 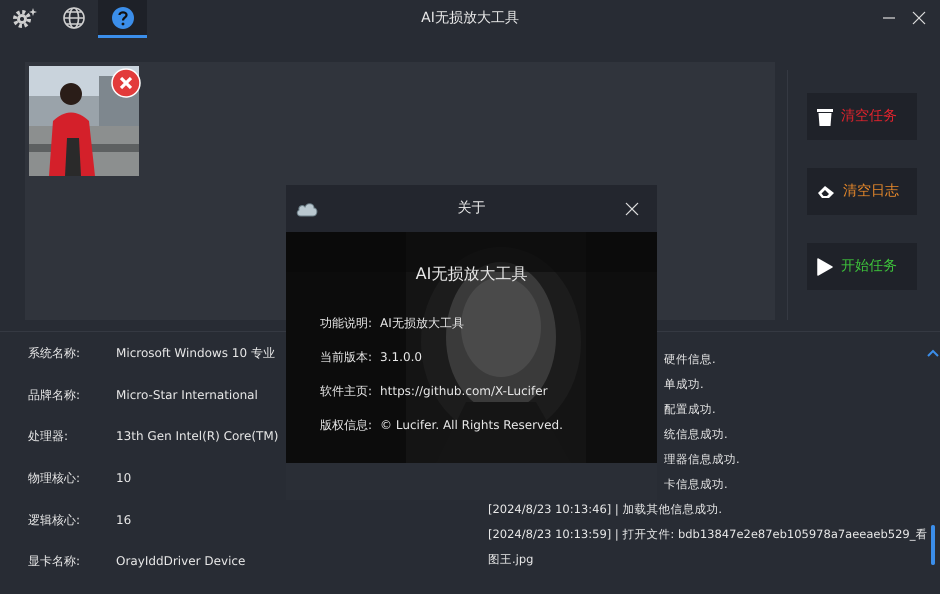 What do you see at coordinates (825, 117) in the screenshot?
I see `trash-icon` at bounding box center [825, 117].